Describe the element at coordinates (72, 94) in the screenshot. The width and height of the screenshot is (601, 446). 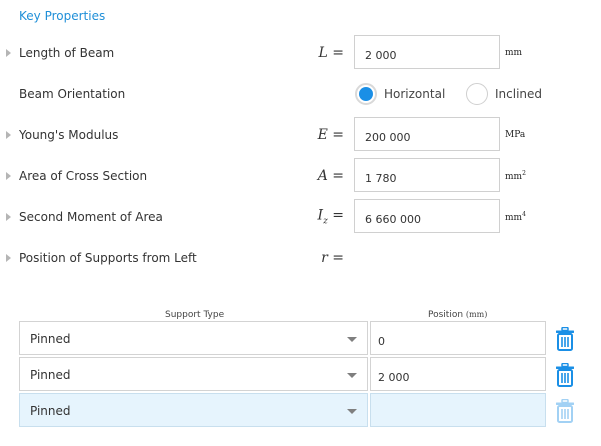
I see `orientation-label: Beam Orientation` at that location.